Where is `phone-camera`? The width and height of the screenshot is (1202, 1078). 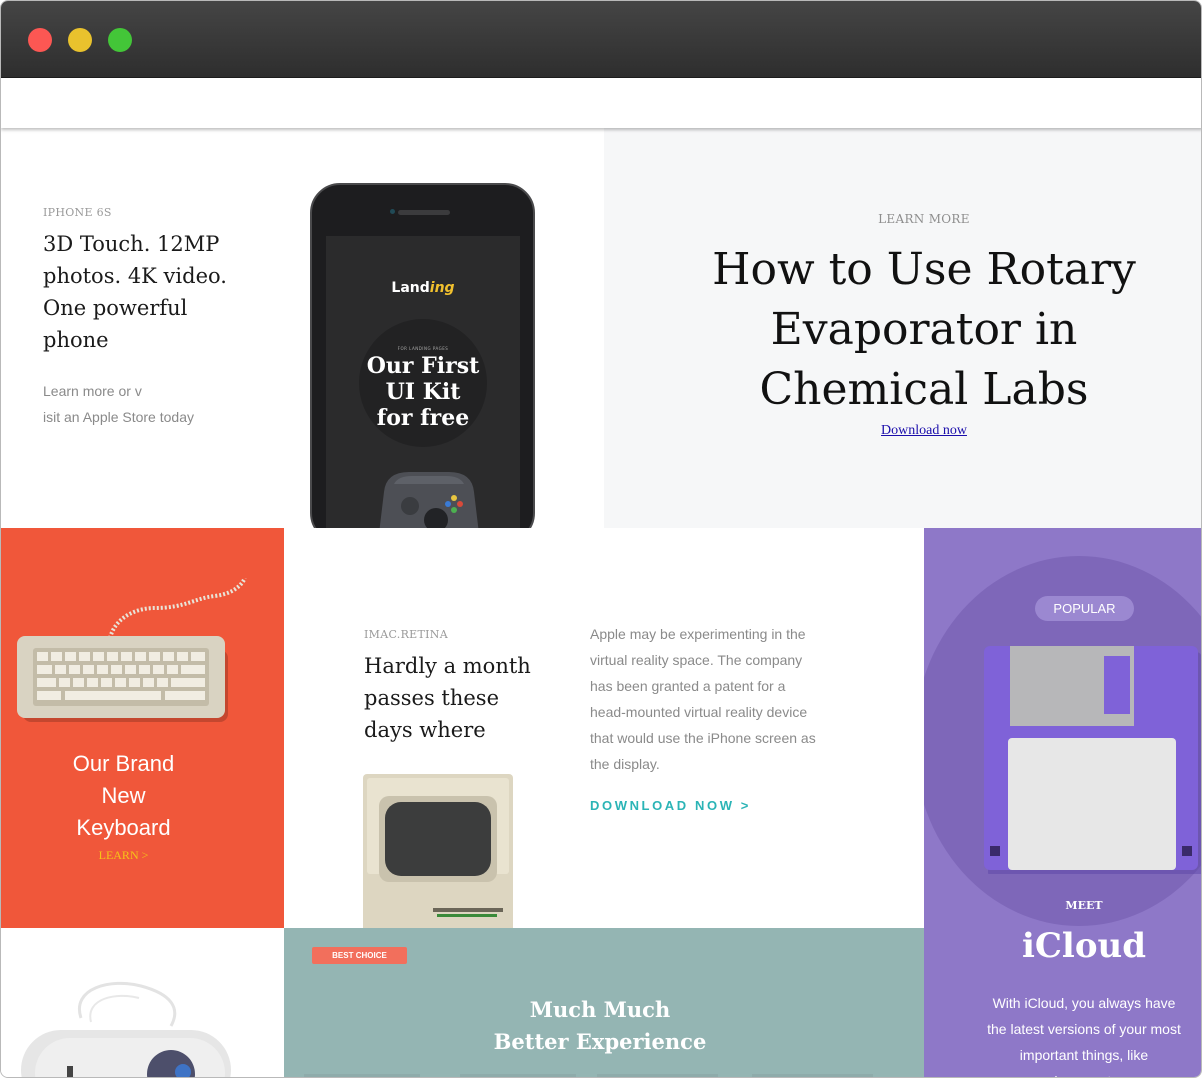 phone-camera is located at coordinates (392, 211).